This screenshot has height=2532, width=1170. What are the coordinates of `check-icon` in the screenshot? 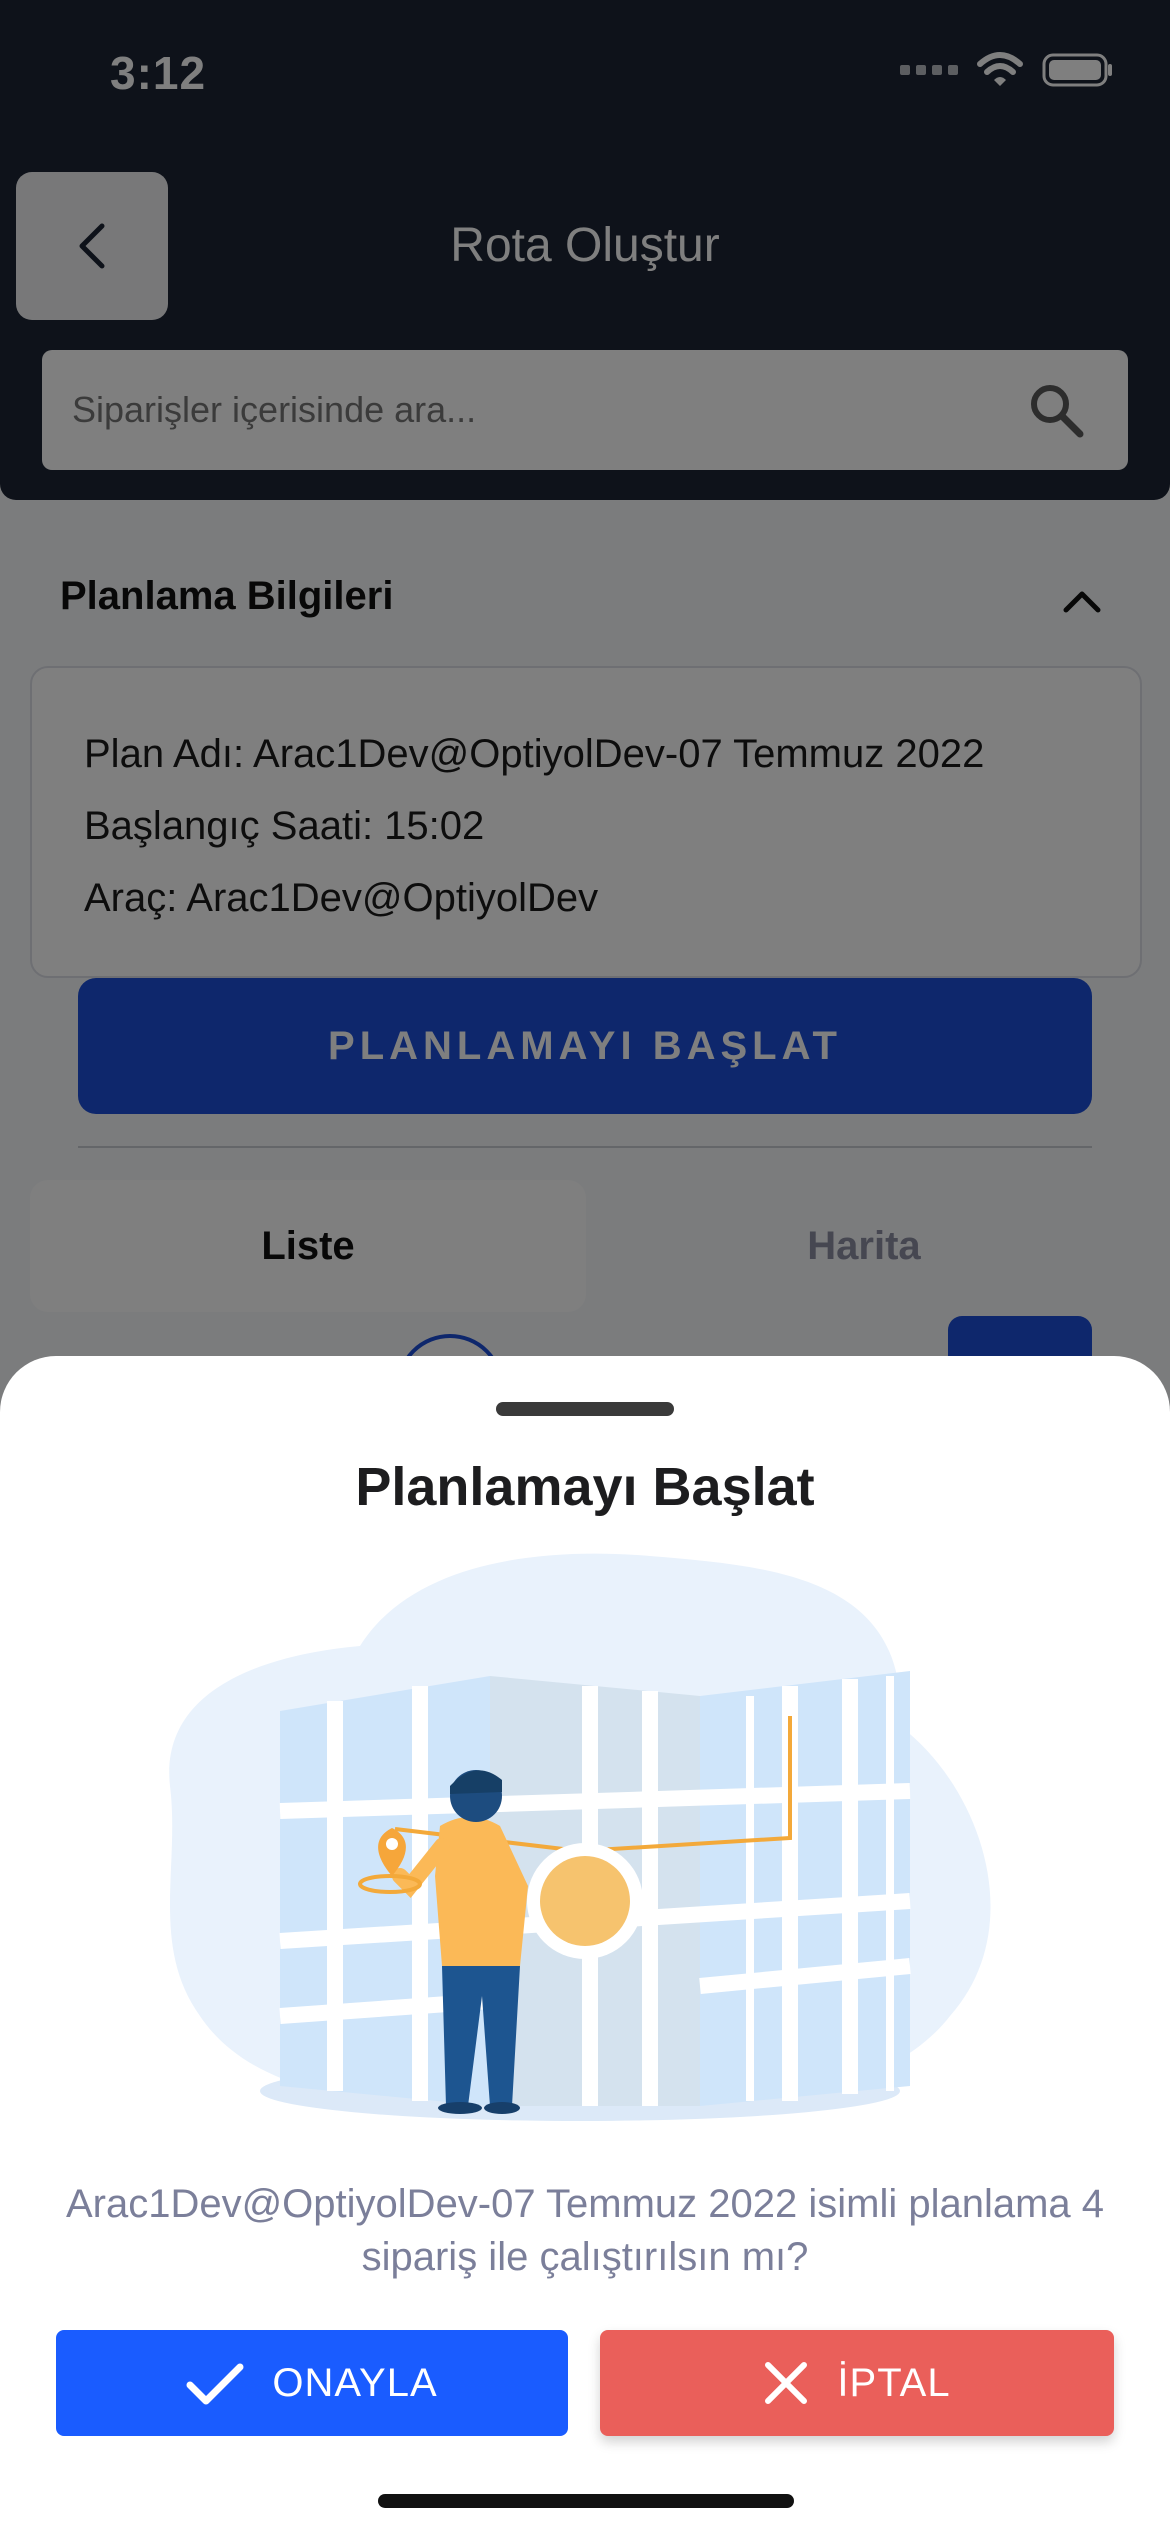 It's located at (215, 2384).